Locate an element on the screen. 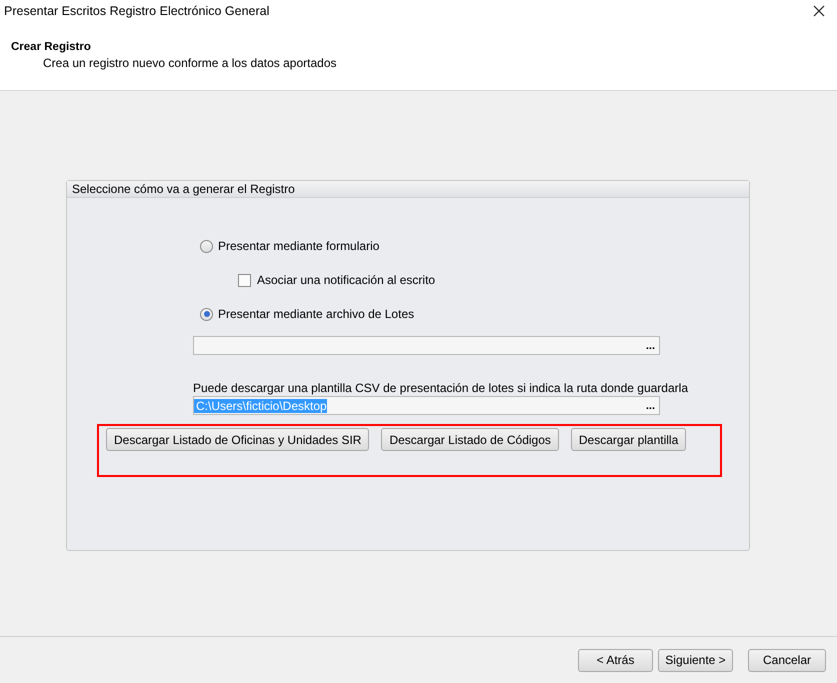 The height and width of the screenshot is (683, 837). group-title: Seleccione cómo va a generar el Registro is located at coordinates (183, 189).